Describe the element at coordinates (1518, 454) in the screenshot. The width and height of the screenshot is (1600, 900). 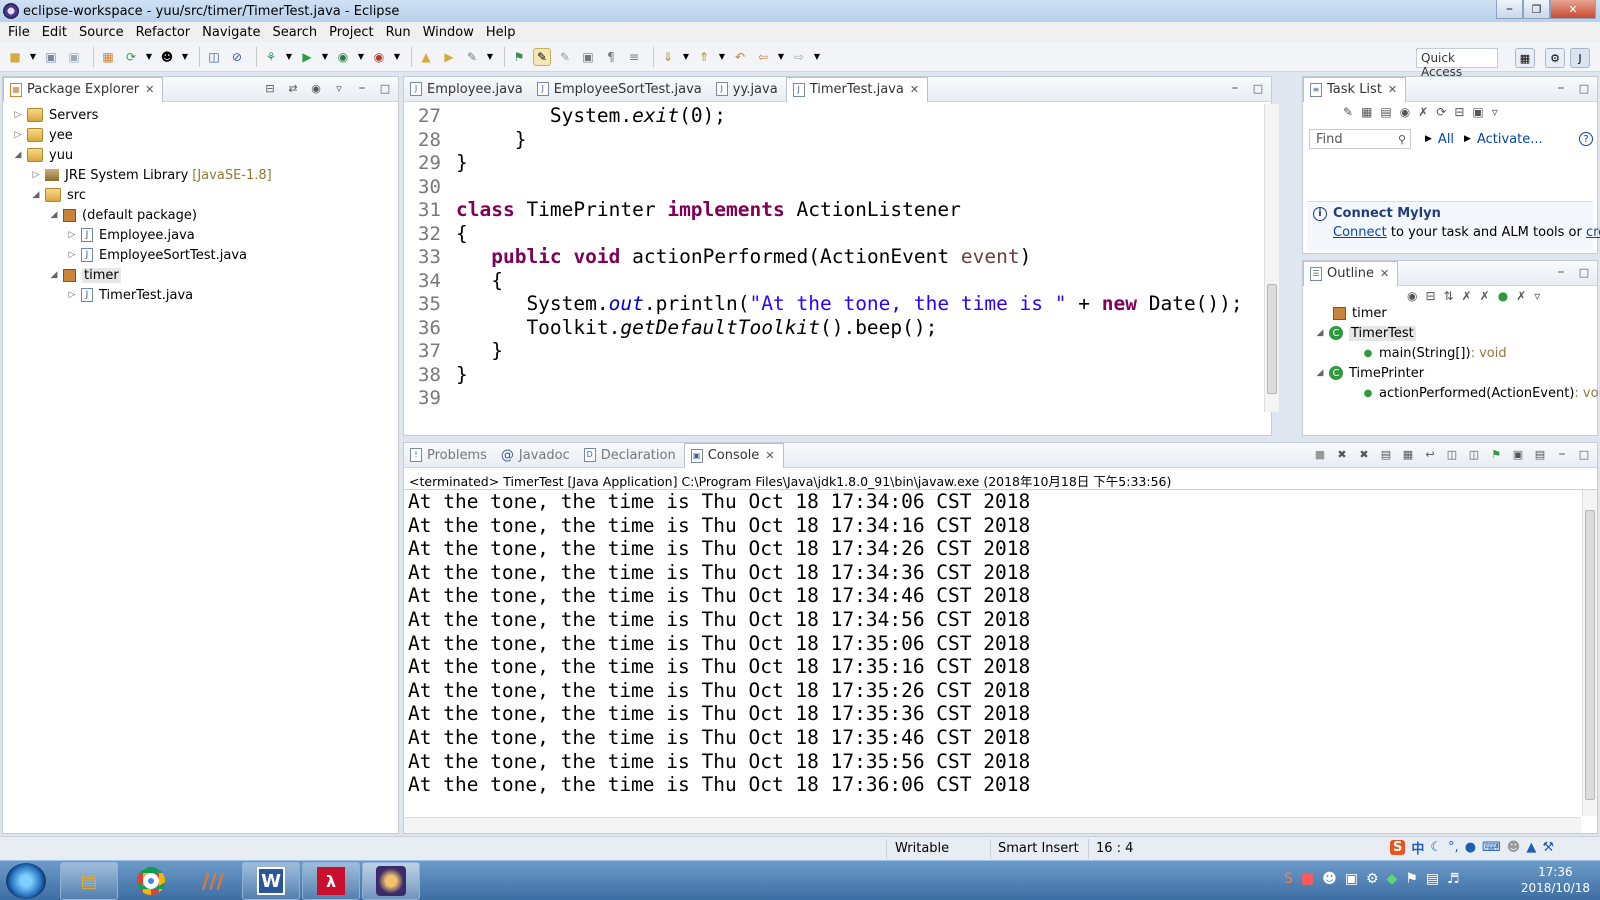
I see `display-console-icon: ▣` at that location.